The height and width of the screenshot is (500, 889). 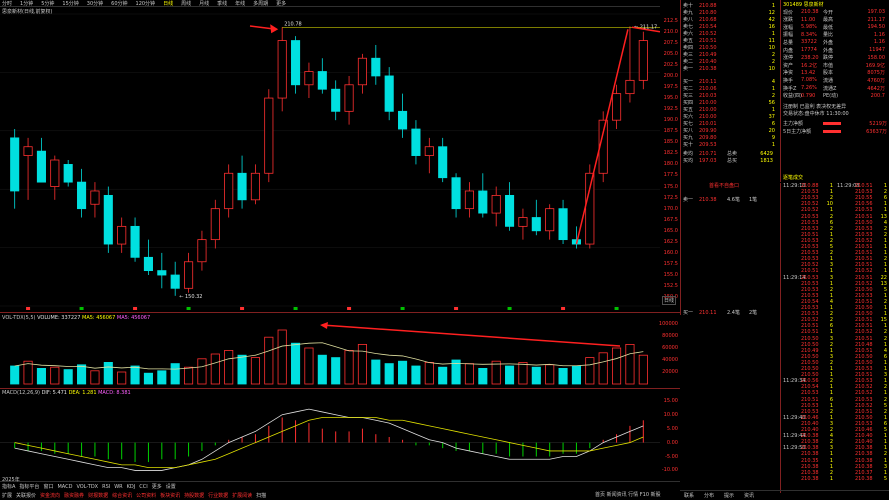 What do you see at coordinates (773, 144) in the screenshot?
I see `orderbook-qty: 1` at bounding box center [773, 144].